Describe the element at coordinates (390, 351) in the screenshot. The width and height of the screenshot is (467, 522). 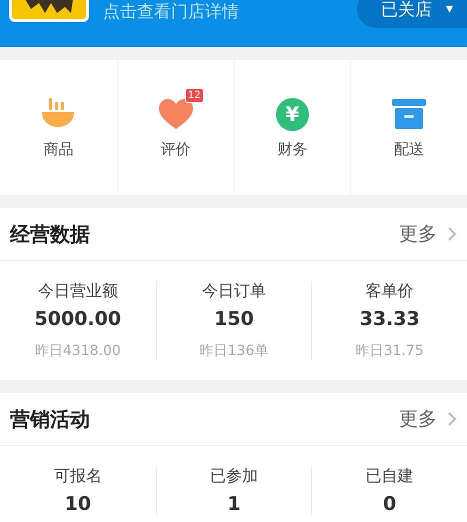
I see `previous-value: 昨日31.75` at that location.